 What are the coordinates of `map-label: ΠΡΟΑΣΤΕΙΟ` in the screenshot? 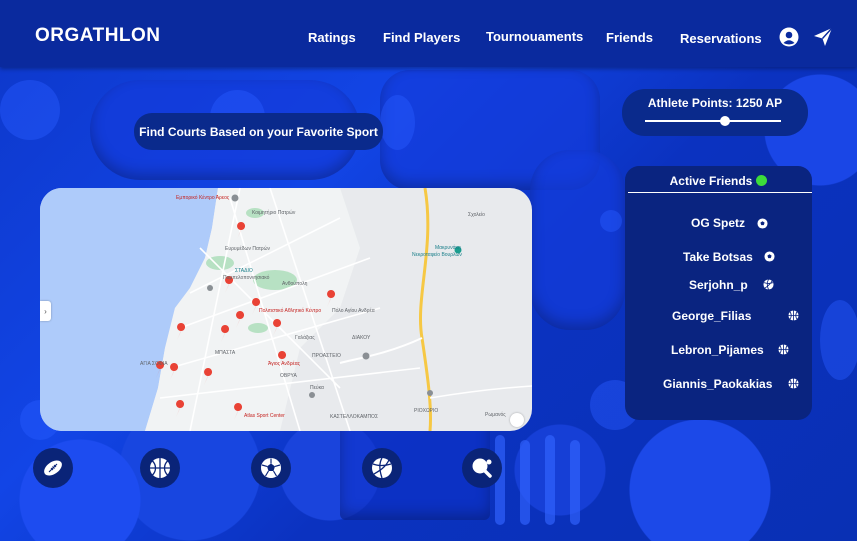 It's located at (326, 356).